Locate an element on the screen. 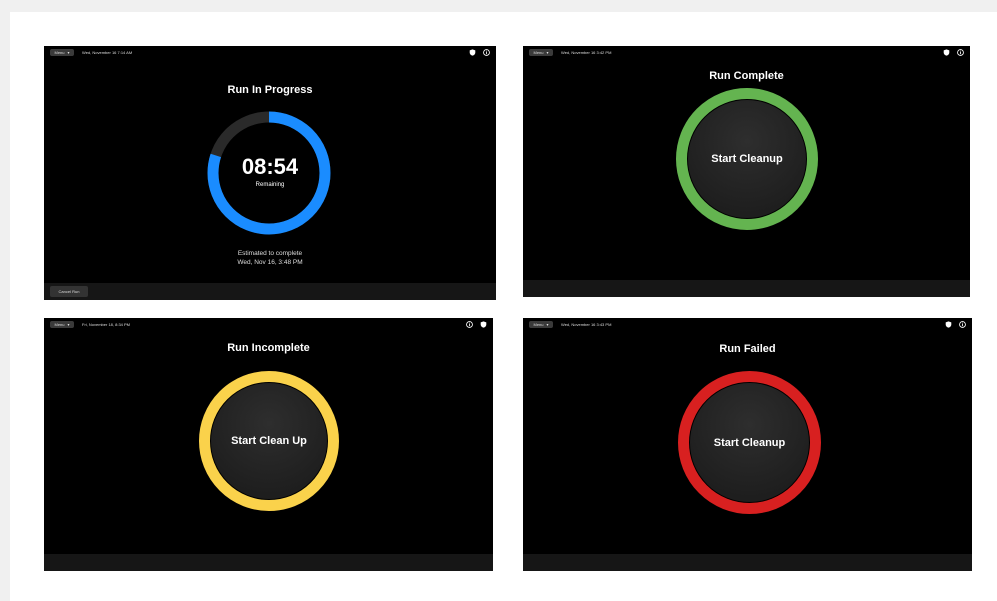  estimate-line2: Wed, Nov 16, 3:48 PM is located at coordinates (270, 262).